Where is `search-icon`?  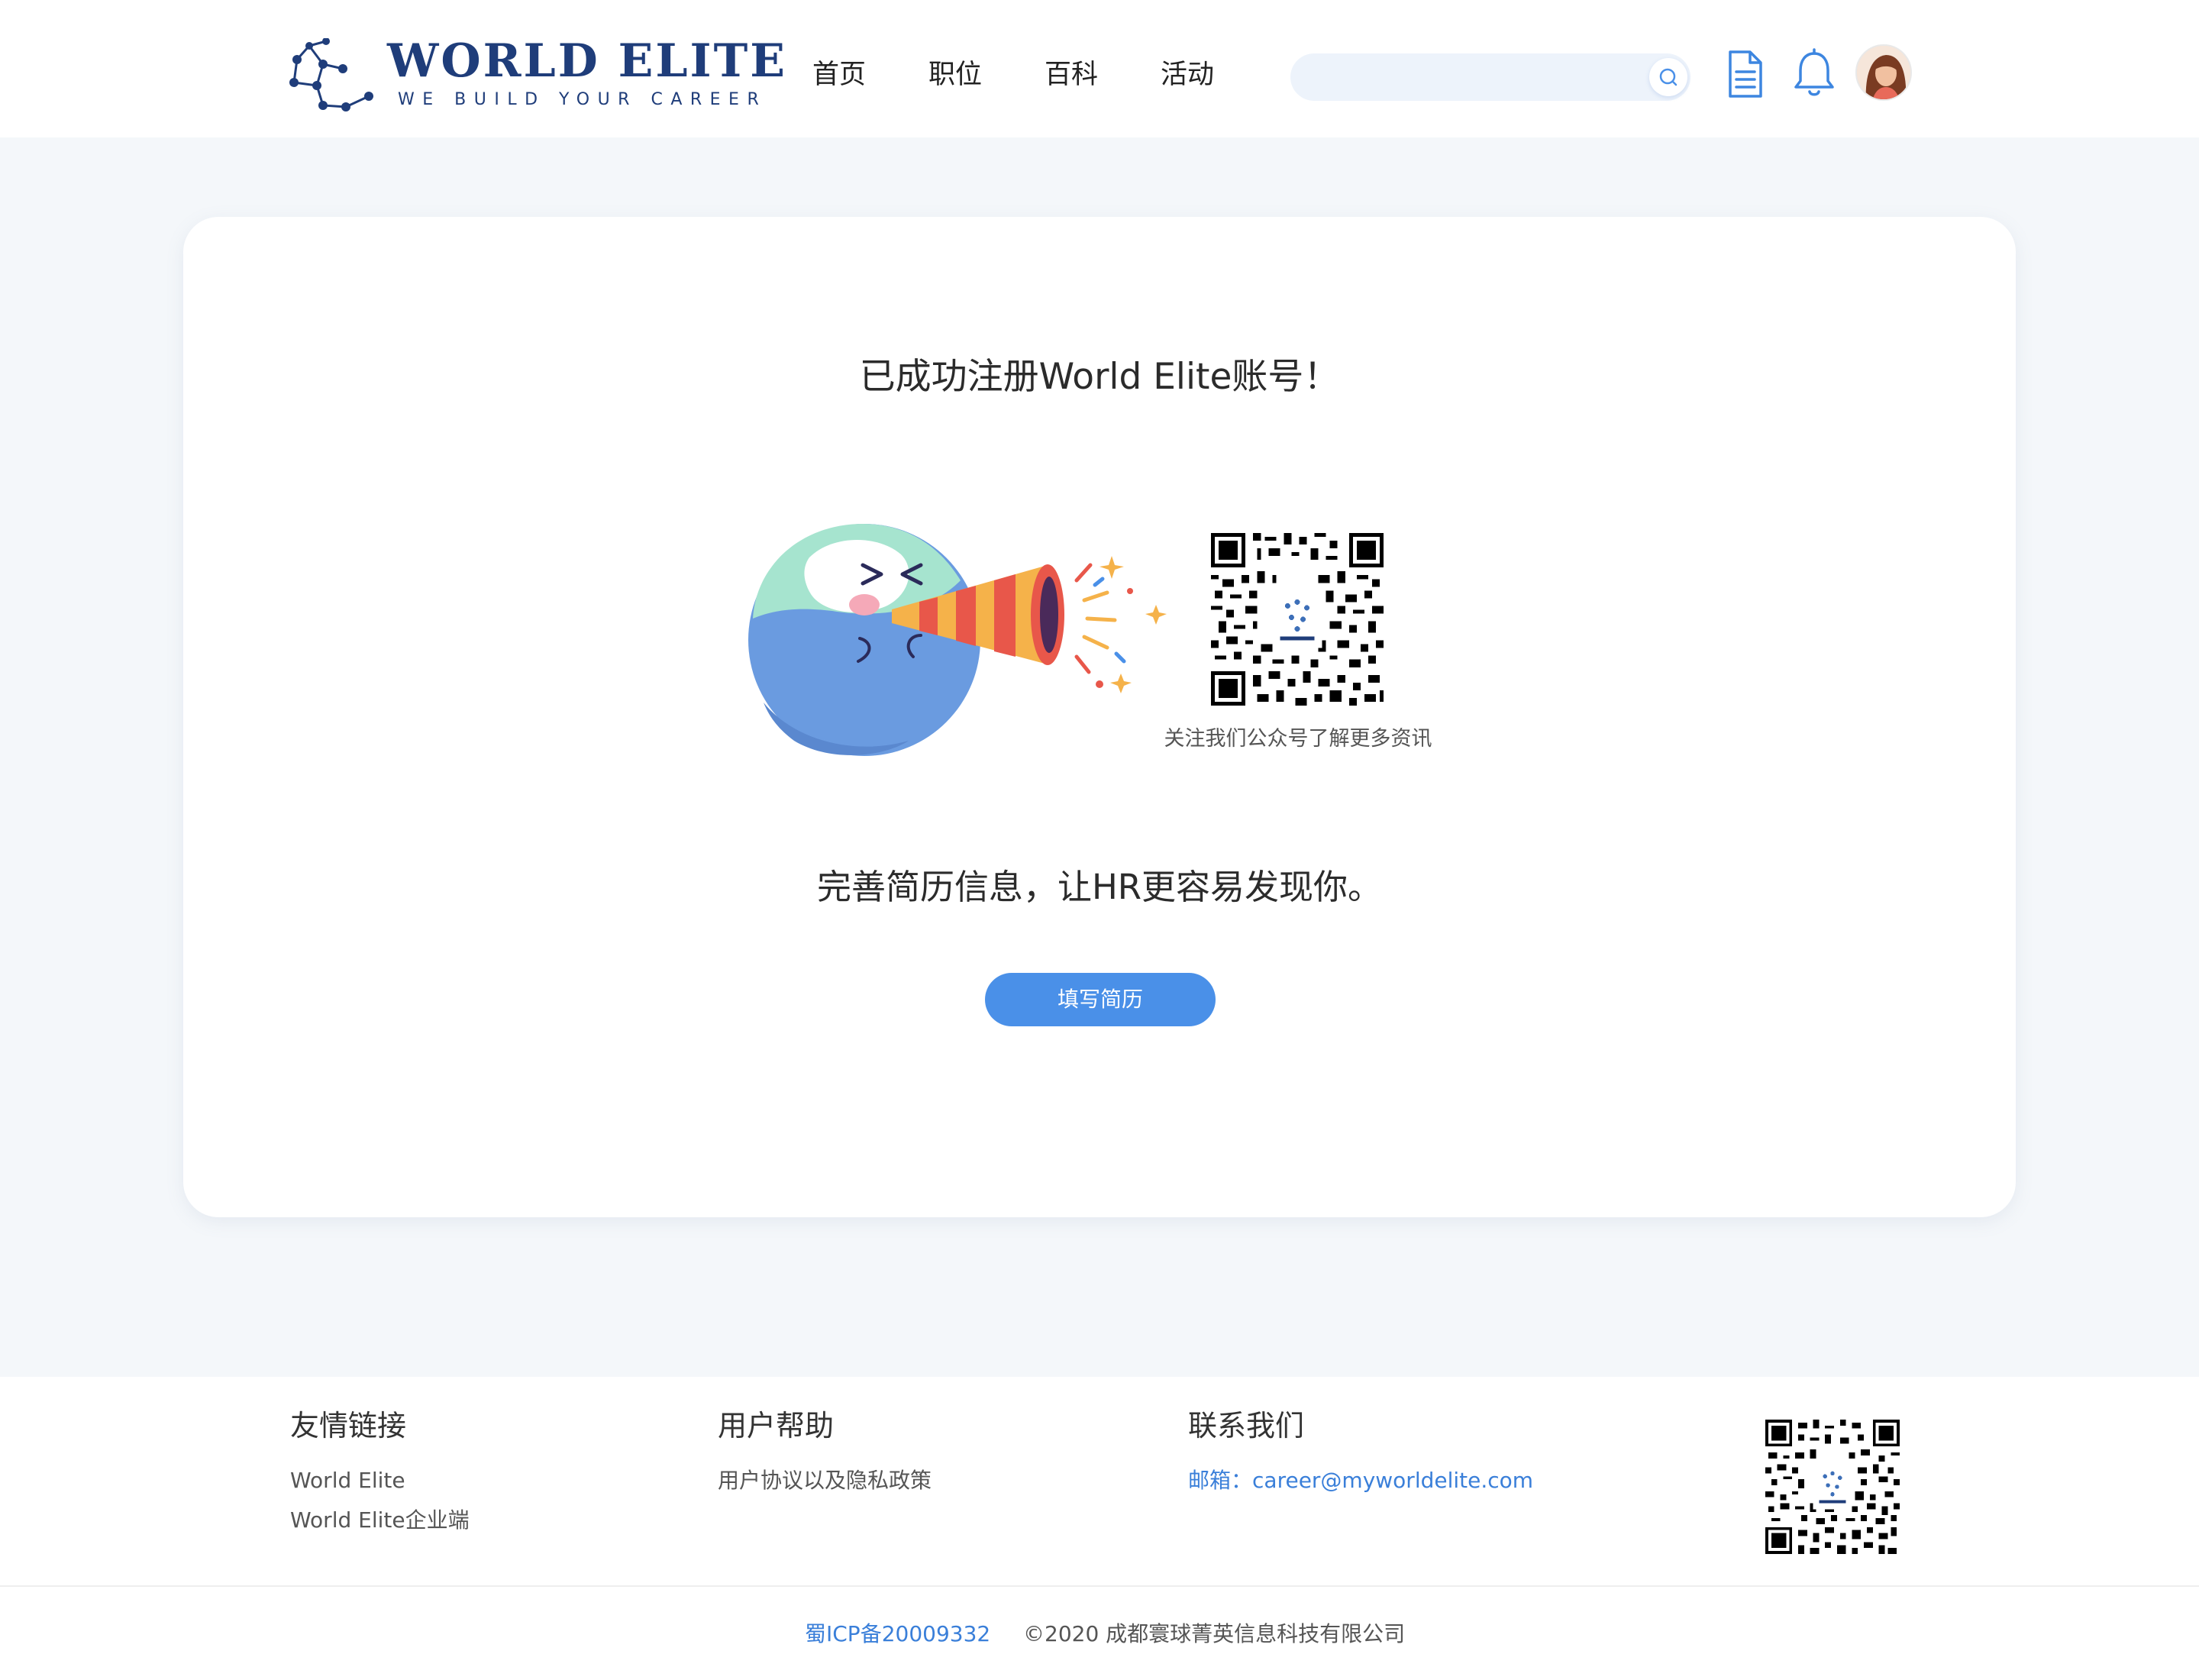
search-icon is located at coordinates (1669, 77).